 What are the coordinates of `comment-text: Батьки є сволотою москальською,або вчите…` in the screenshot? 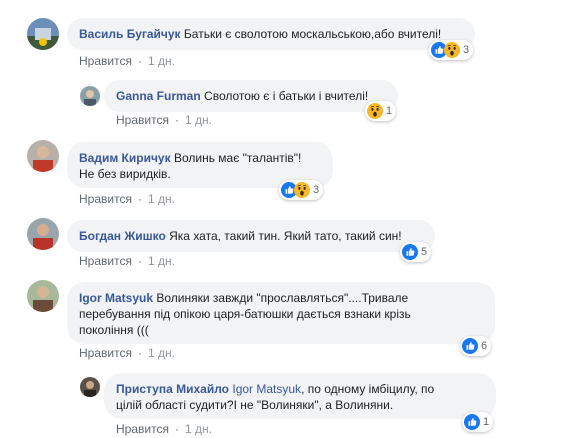 It's located at (312, 34).